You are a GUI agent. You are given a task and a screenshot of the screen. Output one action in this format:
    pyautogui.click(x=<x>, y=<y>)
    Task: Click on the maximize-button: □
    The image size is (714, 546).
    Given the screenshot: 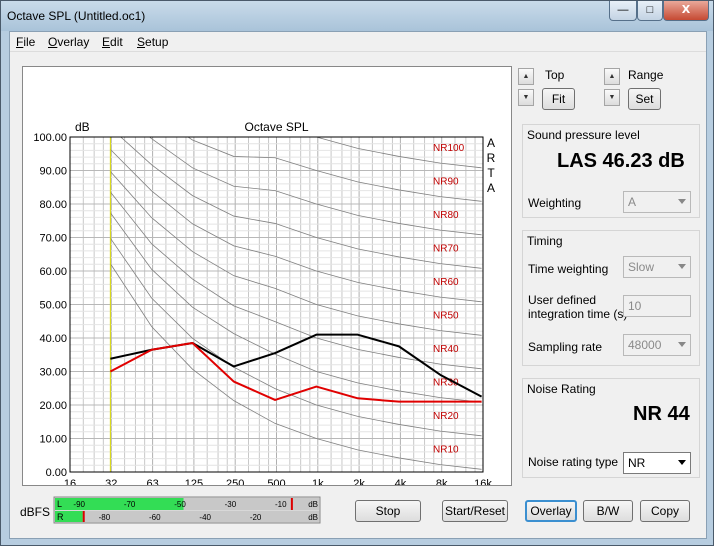 What is the action you would take?
    pyautogui.click(x=650, y=11)
    